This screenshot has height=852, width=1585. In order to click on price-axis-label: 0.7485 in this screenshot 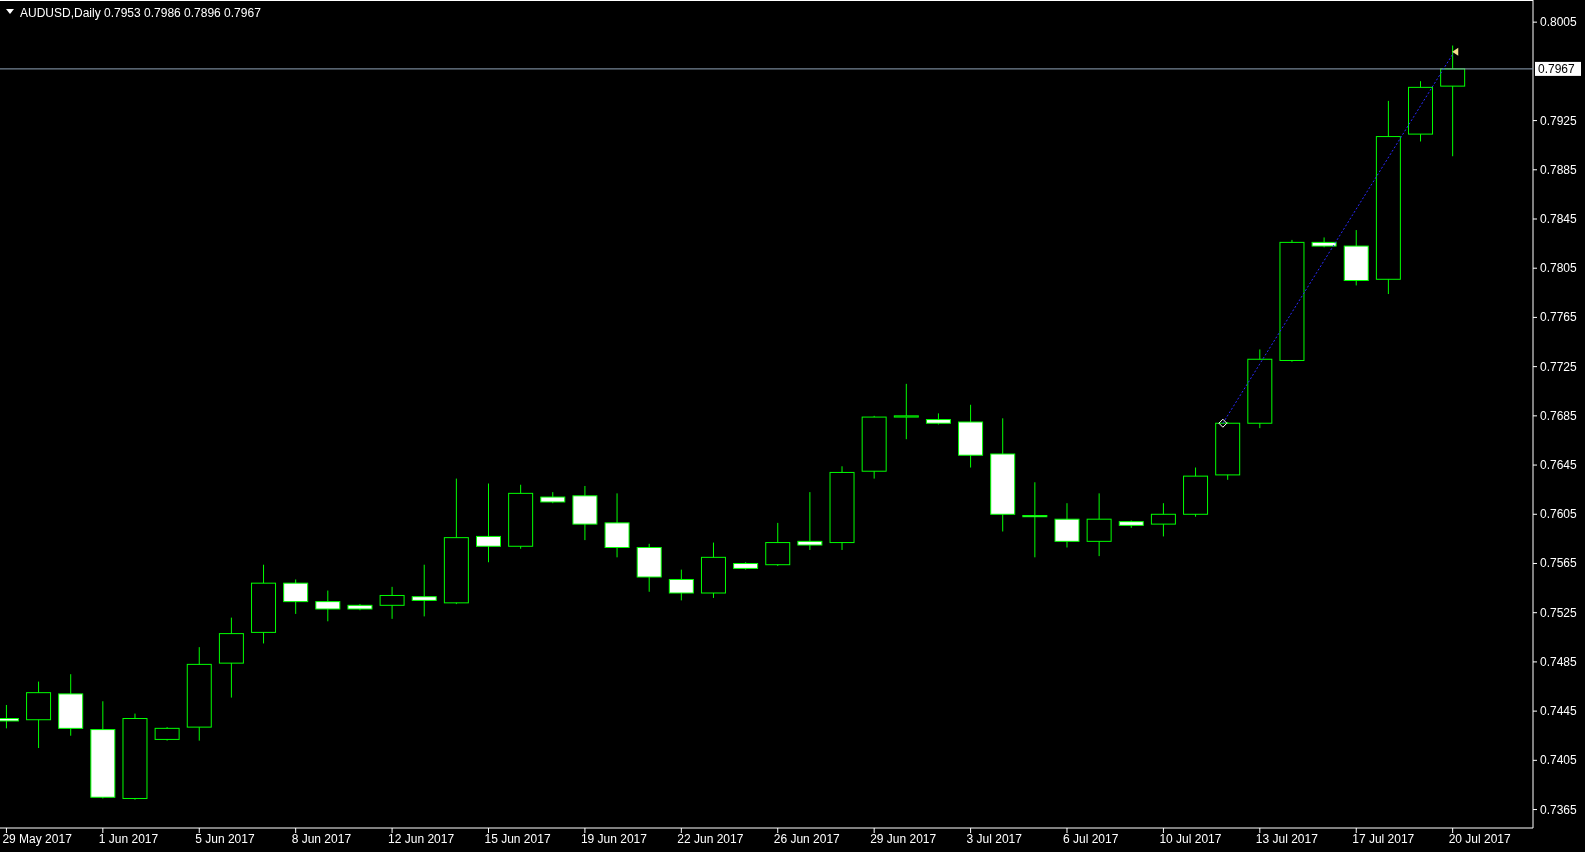, I will do `click(1558, 661)`.